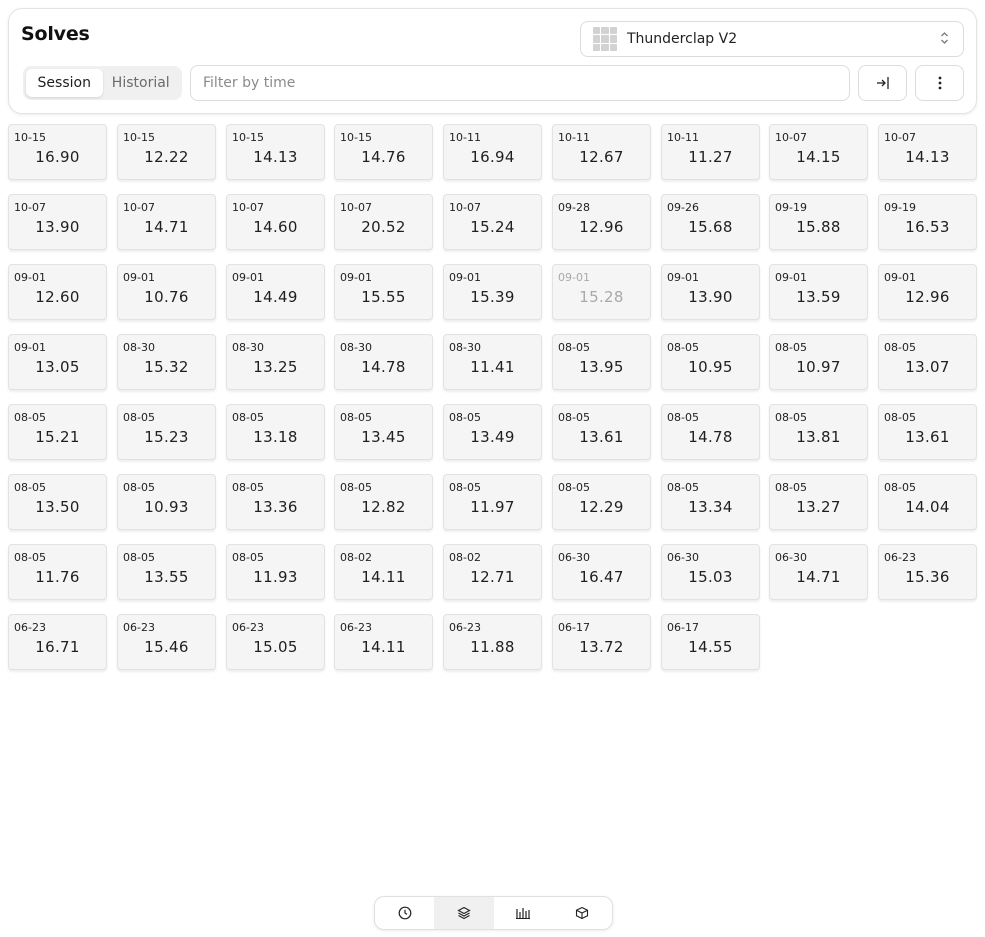  Describe the element at coordinates (710, 222) in the screenshot. I see `solve-tile: 09-26 15.68` at that location.